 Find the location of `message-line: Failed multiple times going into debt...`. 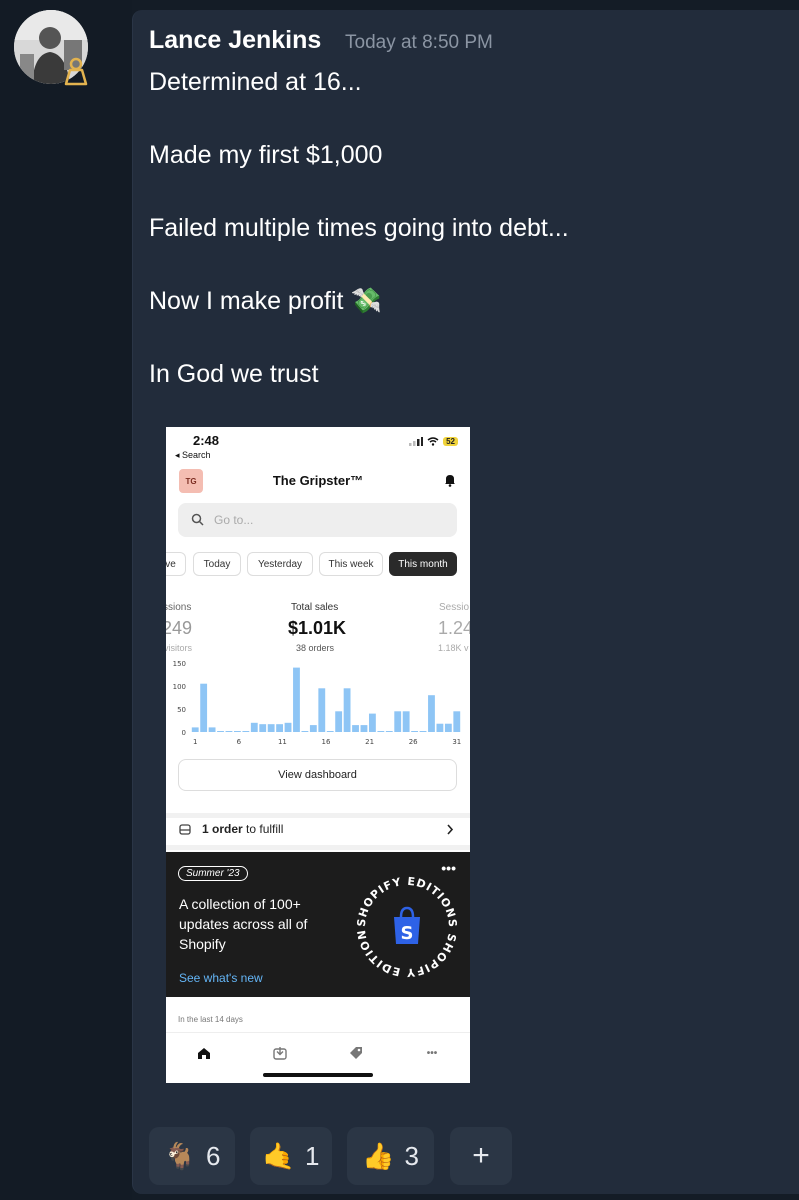

message-line: Failed multiple times going into debt... is located at coordinates (359, 228).